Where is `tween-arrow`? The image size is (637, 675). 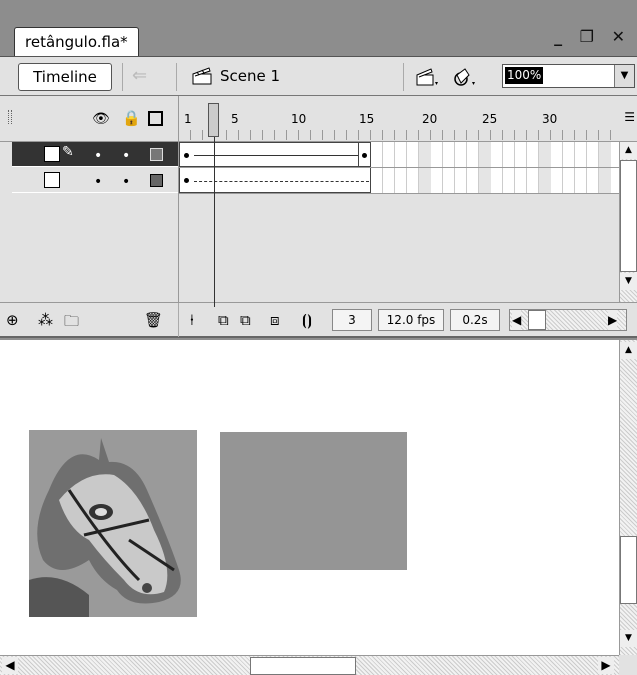
tween-arrow is located at coordinates (276, 155).